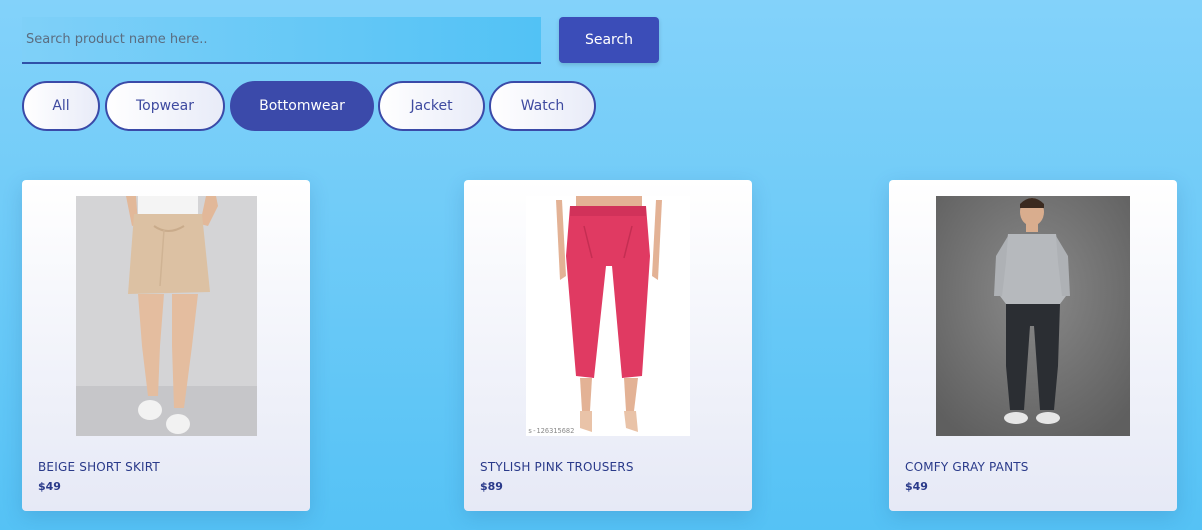 The height and width of the screenshot is (530, 1202). I want to click on filter-bottomwear-button: Bottomwear, so click(302, 106).